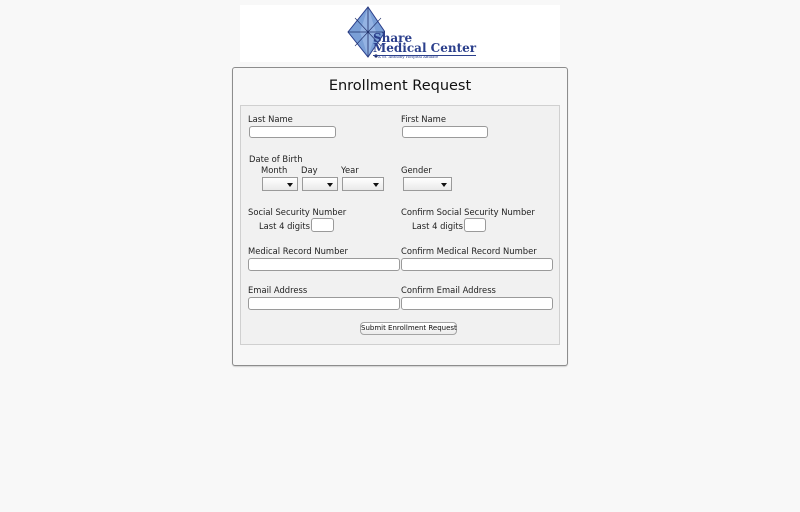  What do you see at coordinates (324, 303) in the screenshot?
I see `email-input` at bounding box center [324, 303].